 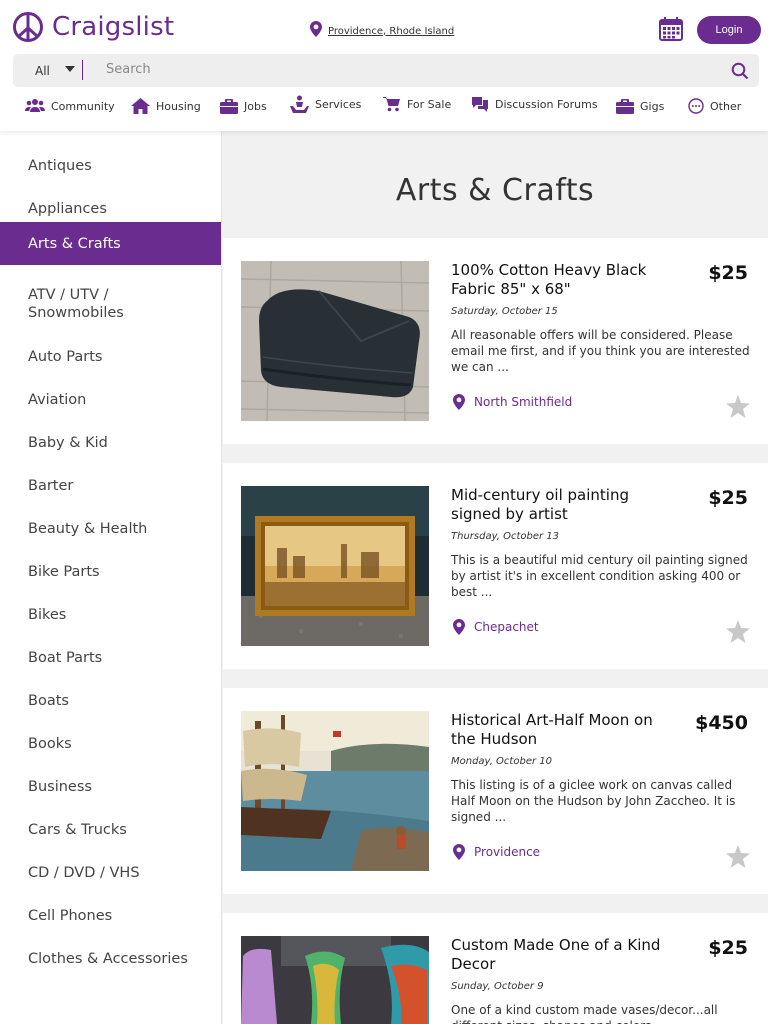 I want to click on ship-painting-photo, so click(x=335, y=791).